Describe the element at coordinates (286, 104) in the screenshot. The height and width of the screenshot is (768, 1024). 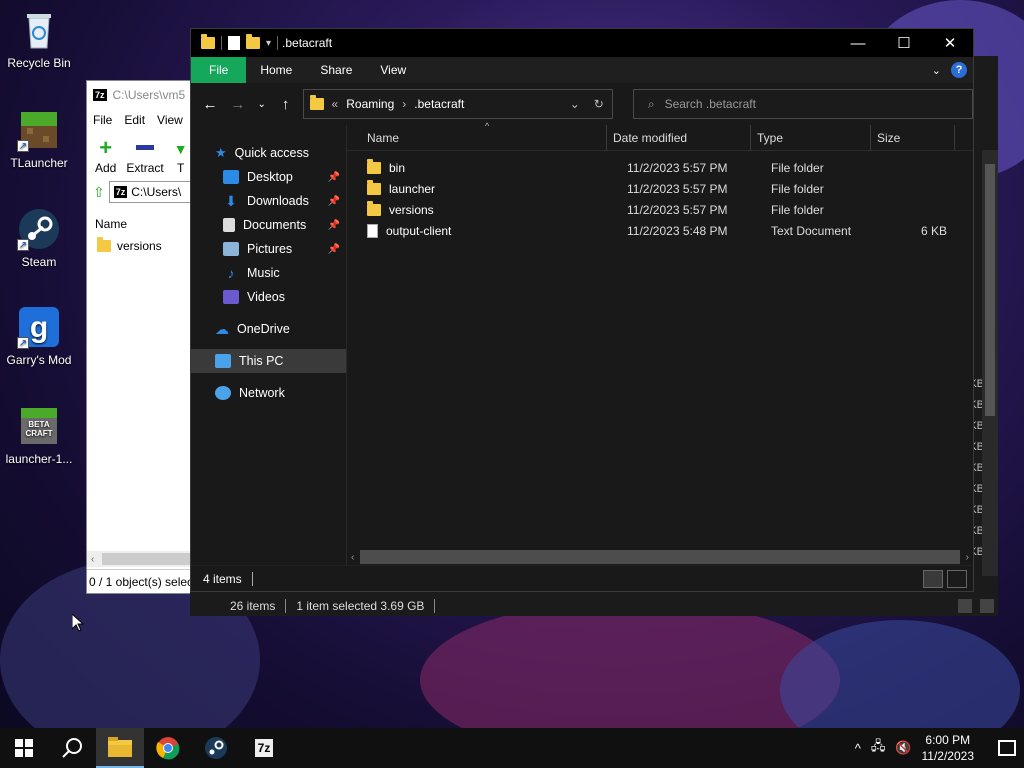
I see `up-button: ↑` at that location.